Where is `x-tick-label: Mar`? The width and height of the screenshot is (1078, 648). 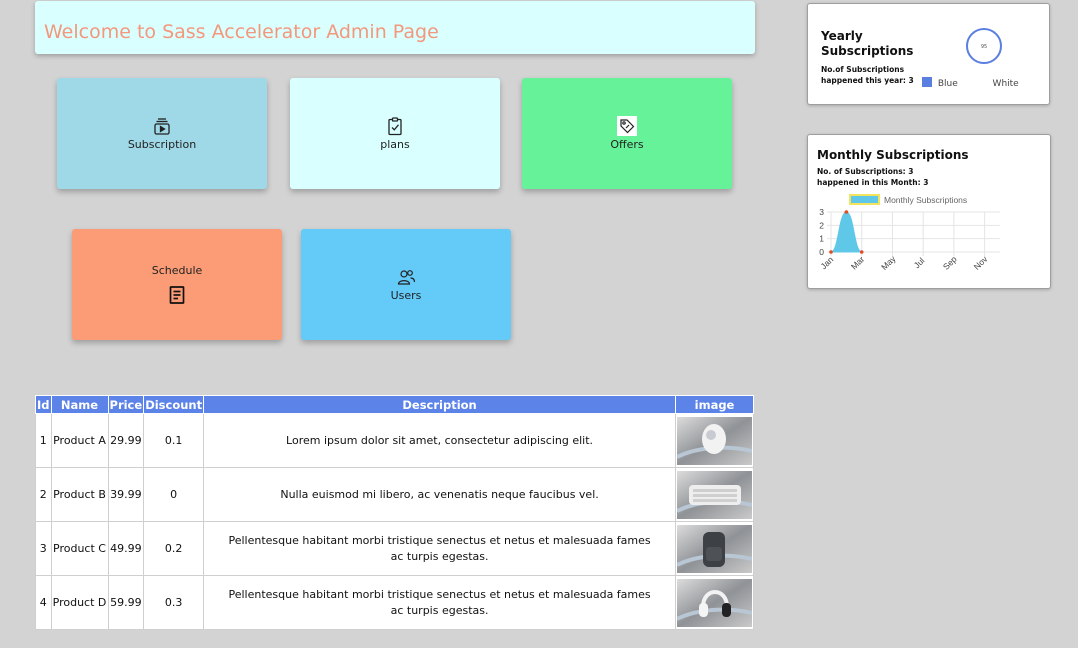
x-tick-label: Mar is located at coordinates (858, 263).